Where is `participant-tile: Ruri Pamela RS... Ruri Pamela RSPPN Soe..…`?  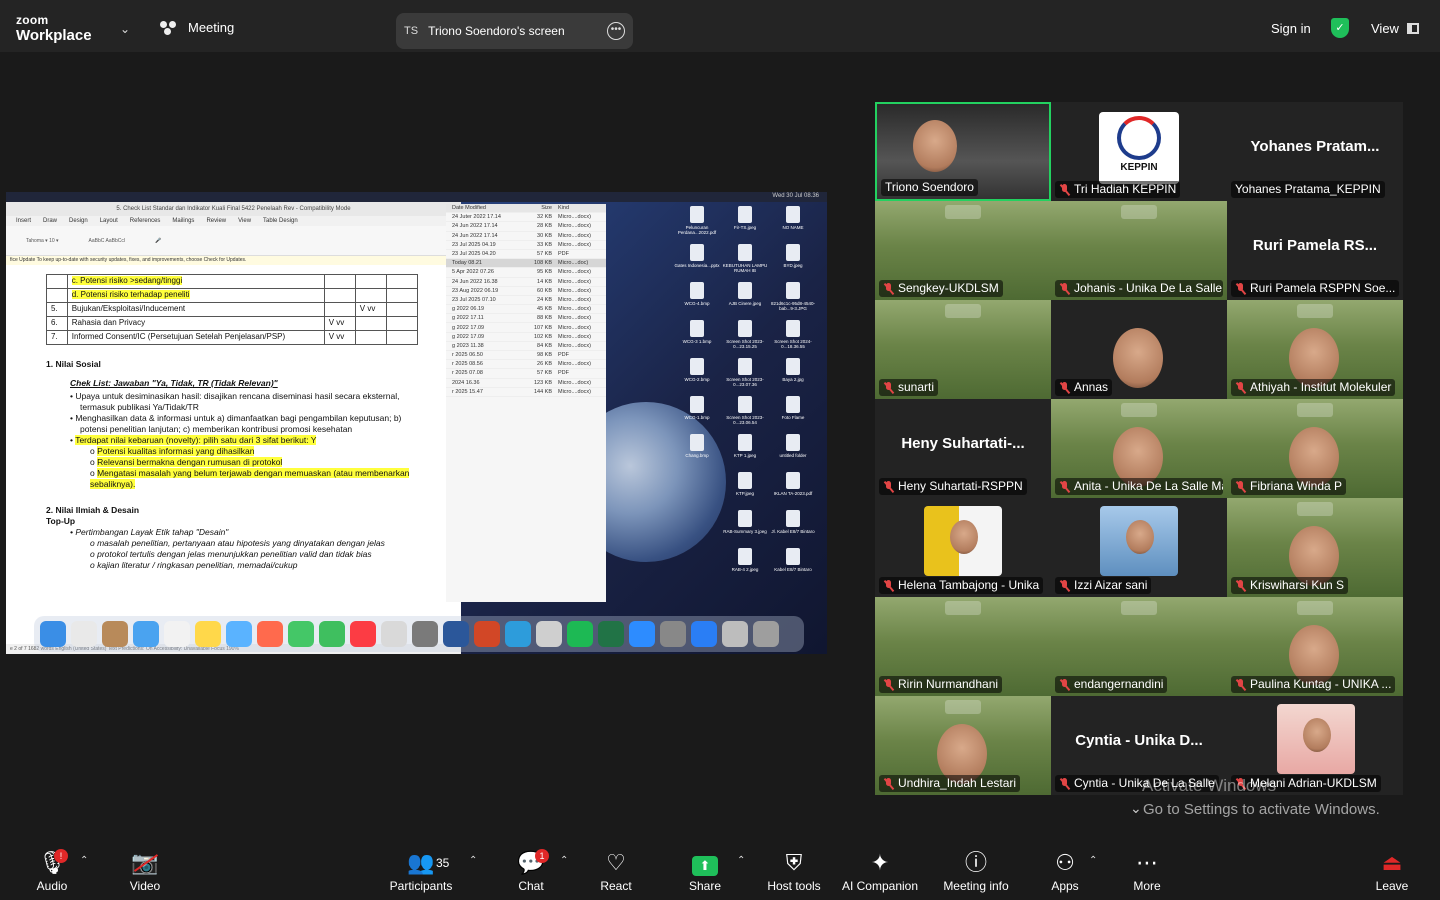
participant-tile: Ruri Pamela RS... Ruri Pamela RSPPN Soe..… is located at coordinates (1315, 250).